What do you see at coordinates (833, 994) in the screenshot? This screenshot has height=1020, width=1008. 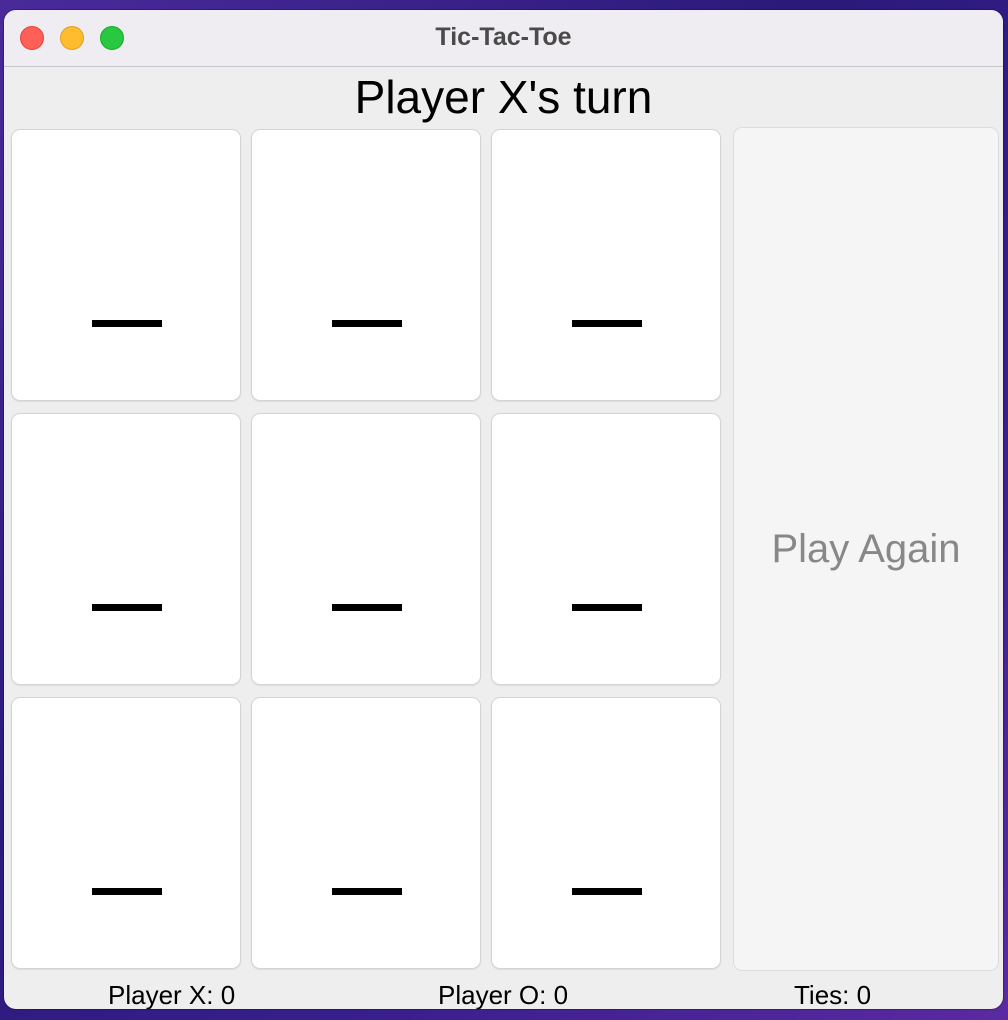 I see `ties-score: Ties: 0` at bounding box center [833, 994].